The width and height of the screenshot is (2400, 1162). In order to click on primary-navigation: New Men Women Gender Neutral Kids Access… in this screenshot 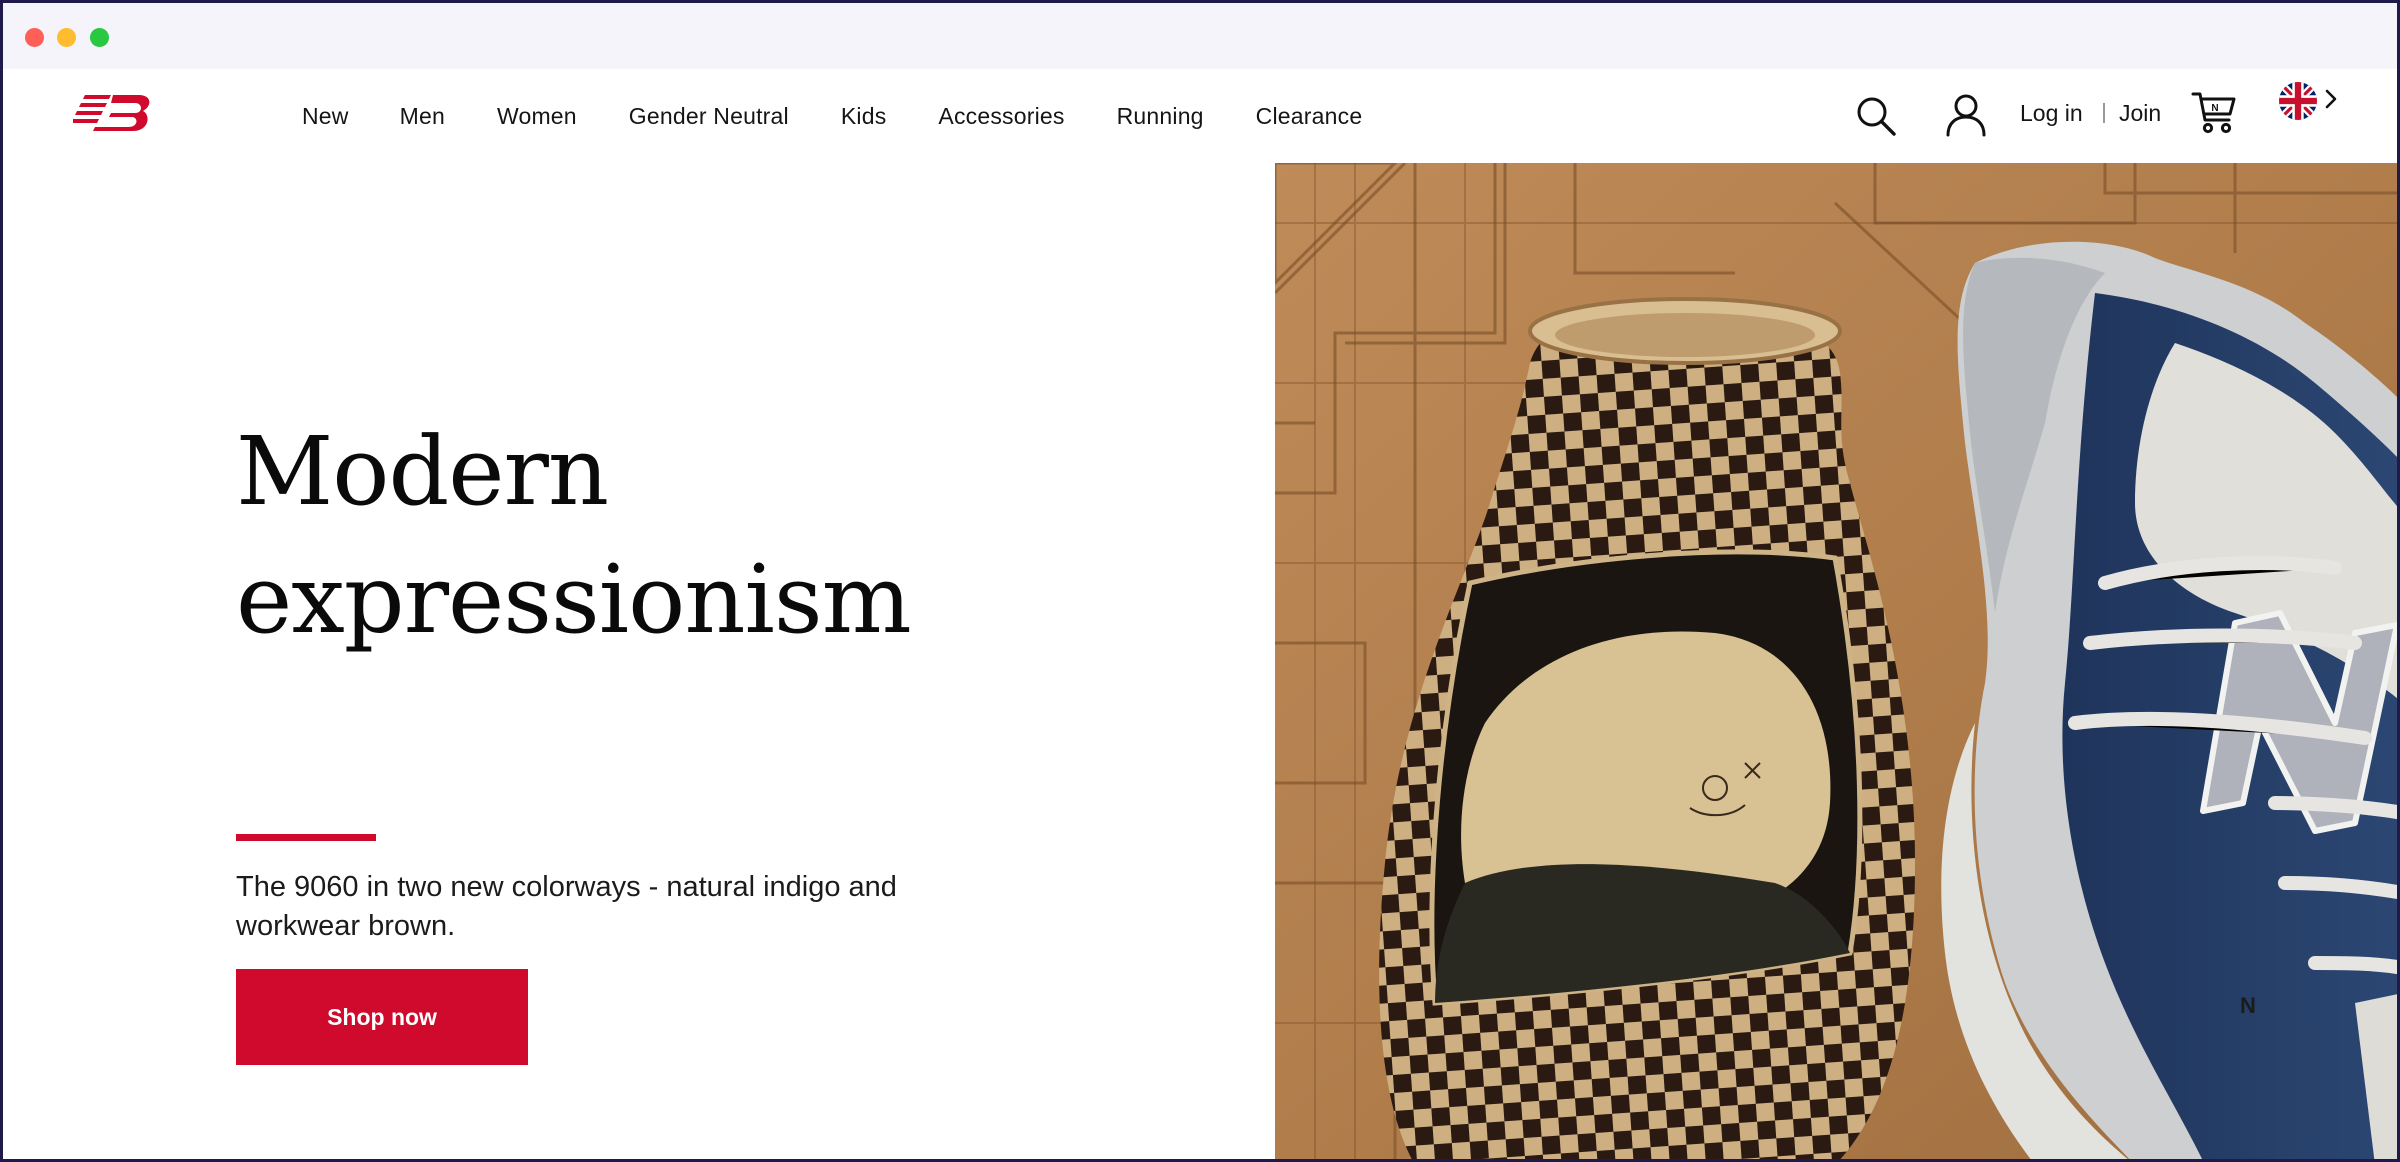, I will do `click(858, 116)`.